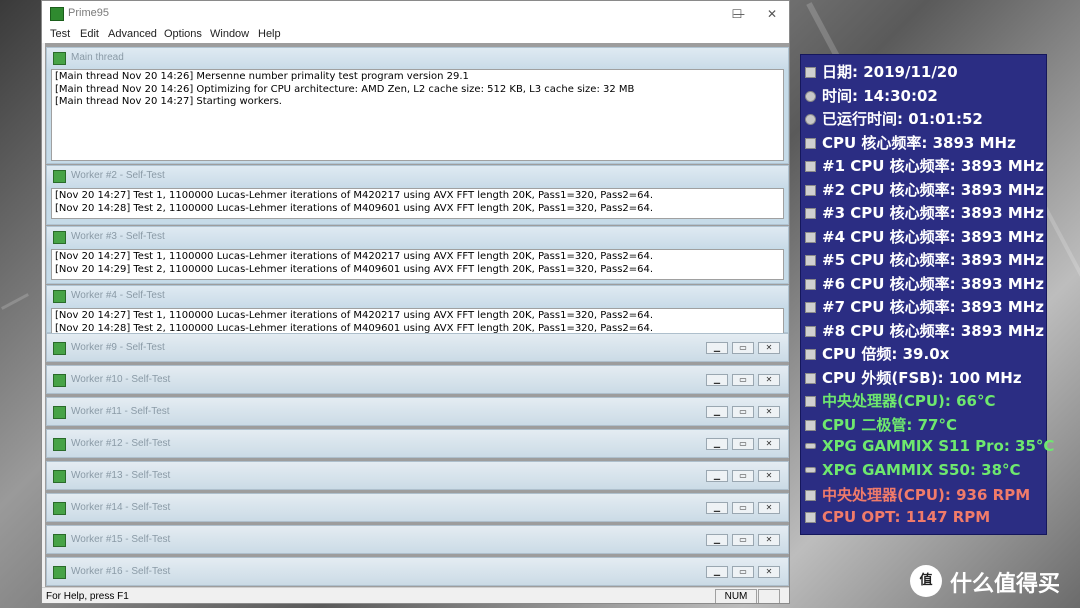 The image size is (1080, 608). What do you see at coordinates (121, 539) in the screenshot?
I see `worker-title: Worker #15 - Self-Test` at bounding box center [121, 539].